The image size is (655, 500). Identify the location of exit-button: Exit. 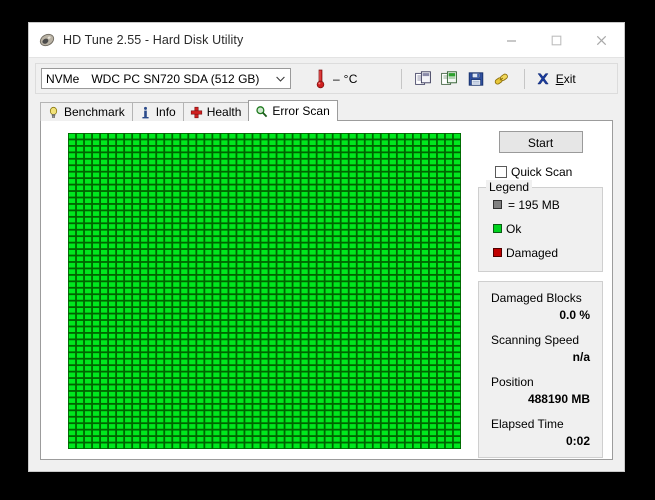
(558, 79).